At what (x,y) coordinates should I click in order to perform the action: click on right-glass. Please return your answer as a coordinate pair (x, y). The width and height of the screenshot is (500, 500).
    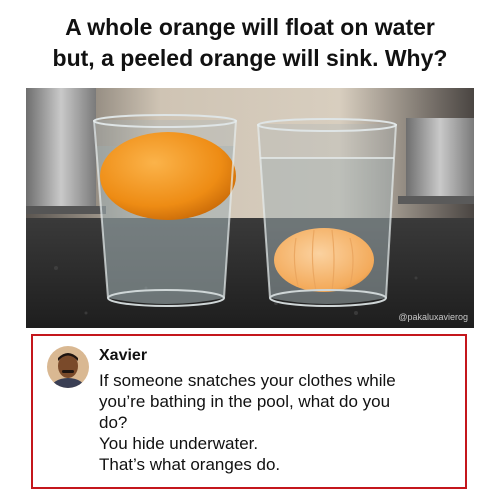
    Looking at the image, I should click on (327, 212).